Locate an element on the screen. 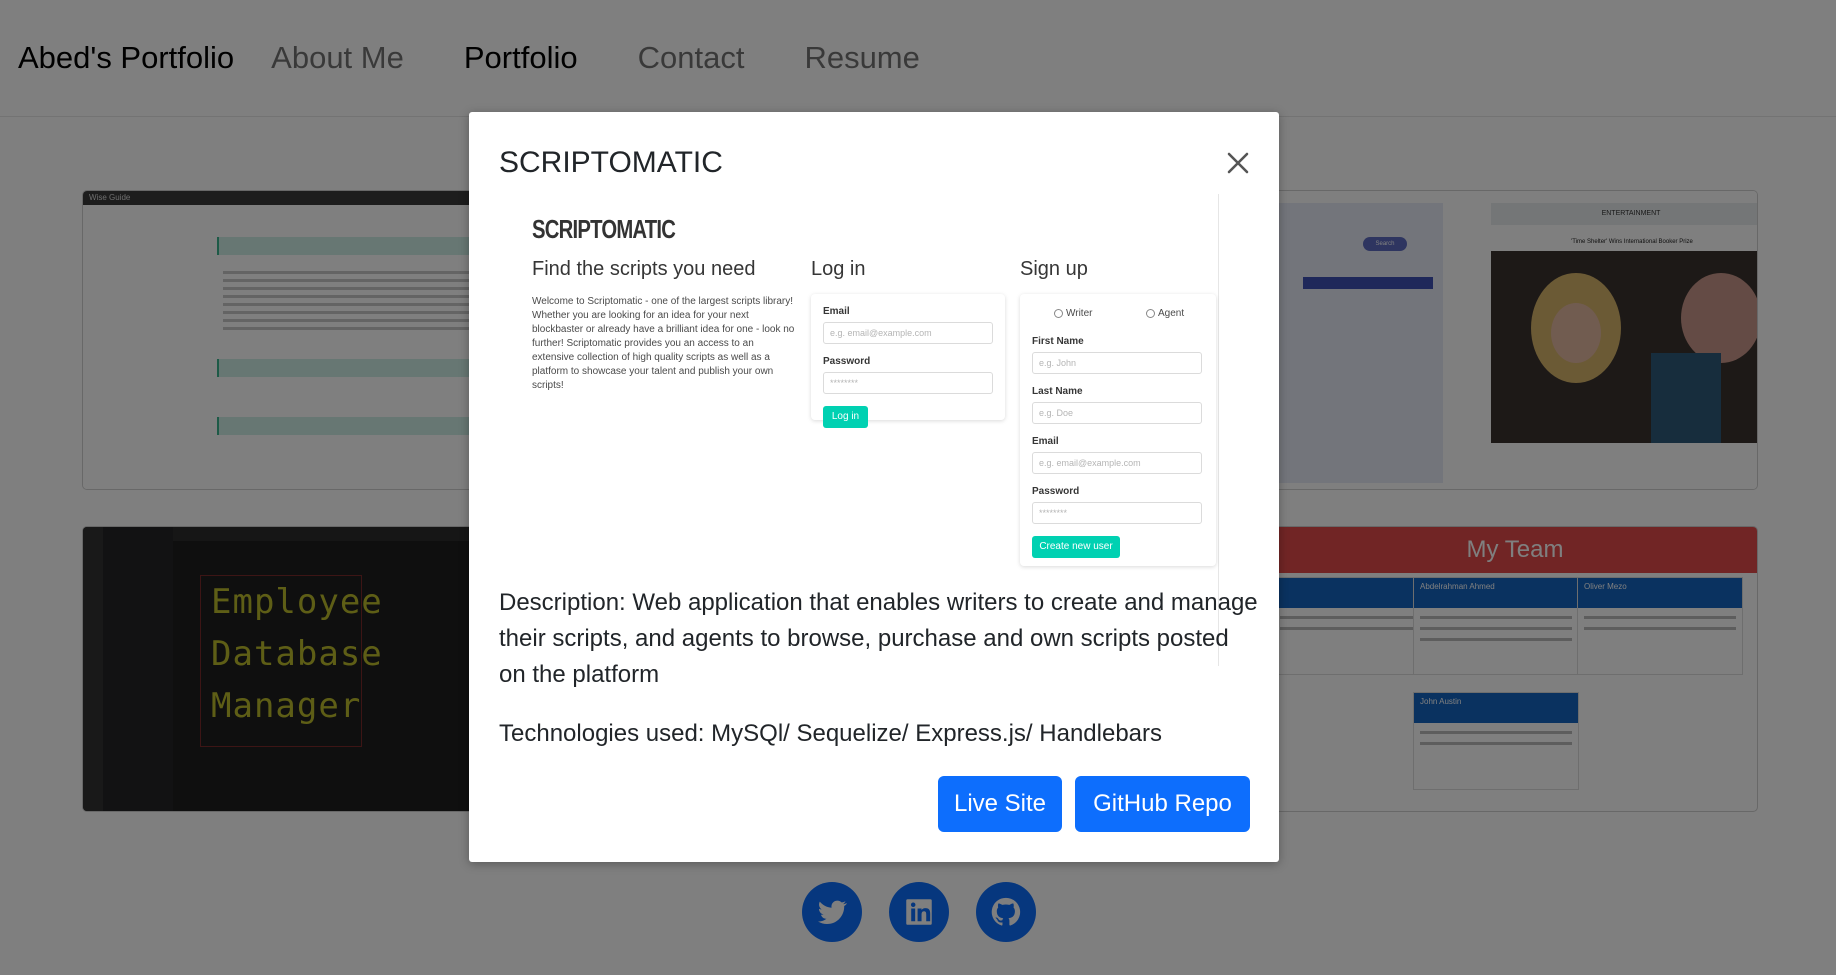 This screenshot has height=975, width=1836. preview-last-name-label: Last Name is located at coordinates (1057, 391).